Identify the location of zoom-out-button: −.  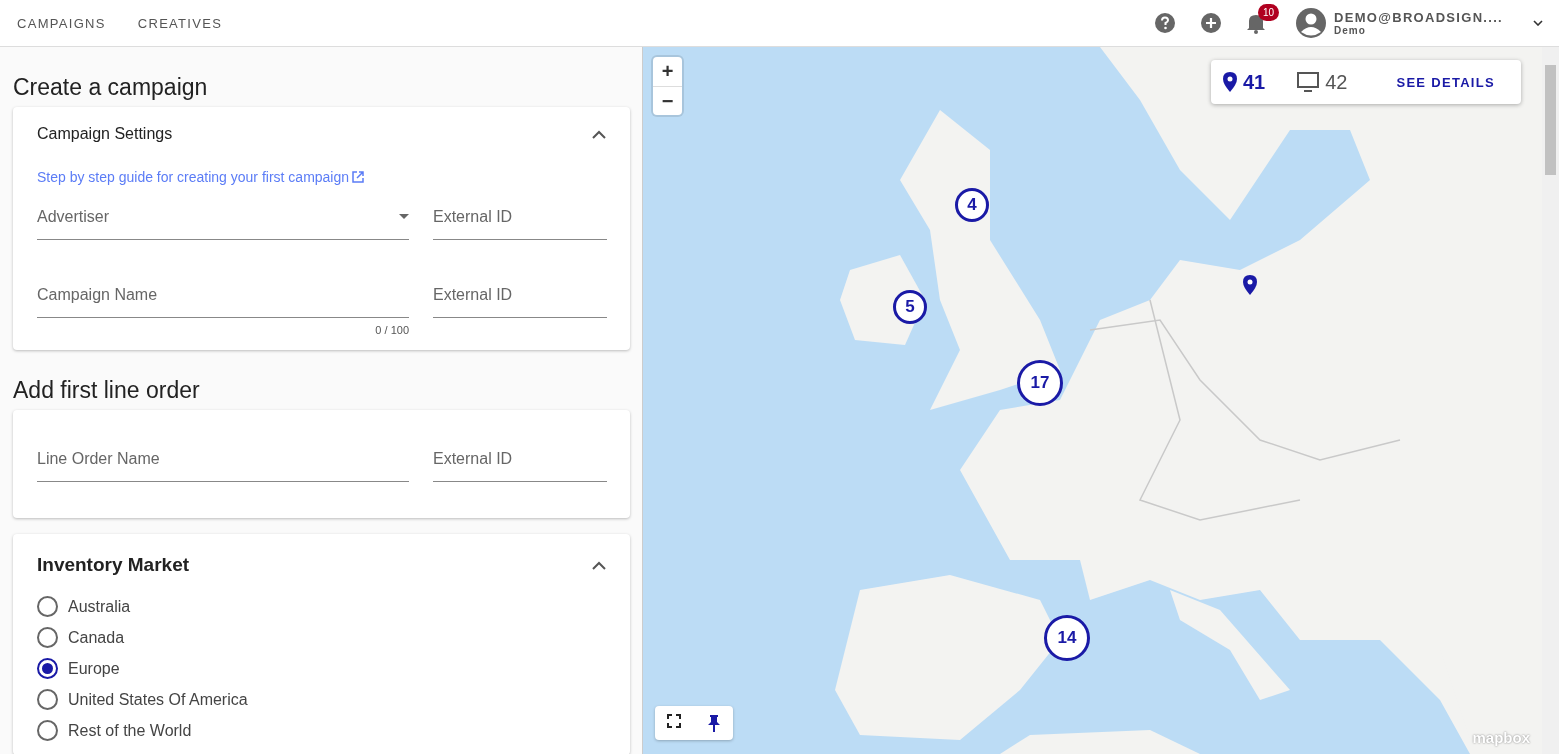
(667, 100).